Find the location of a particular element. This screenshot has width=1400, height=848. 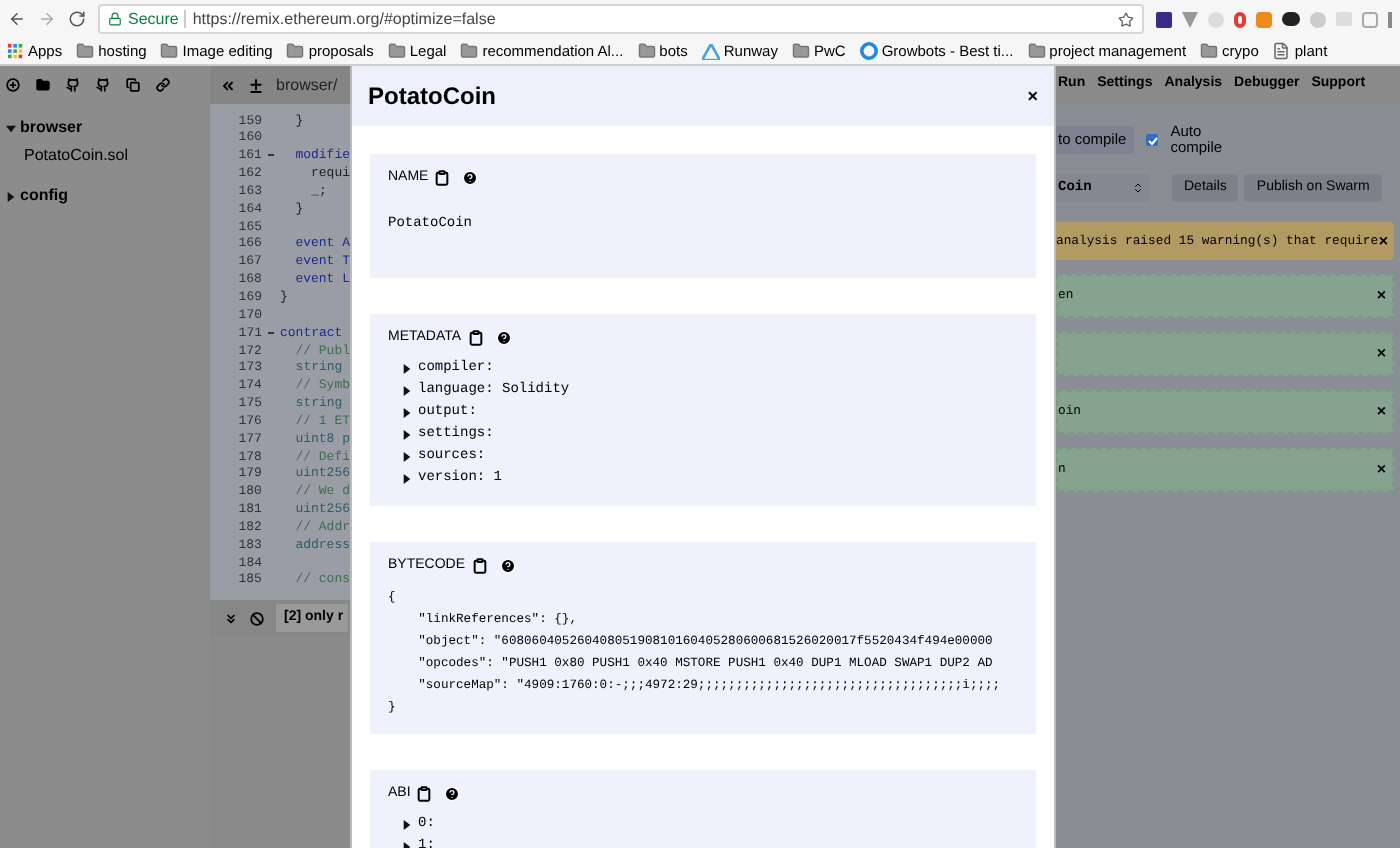

folder-label: browser is located at coordinates (51, 128).